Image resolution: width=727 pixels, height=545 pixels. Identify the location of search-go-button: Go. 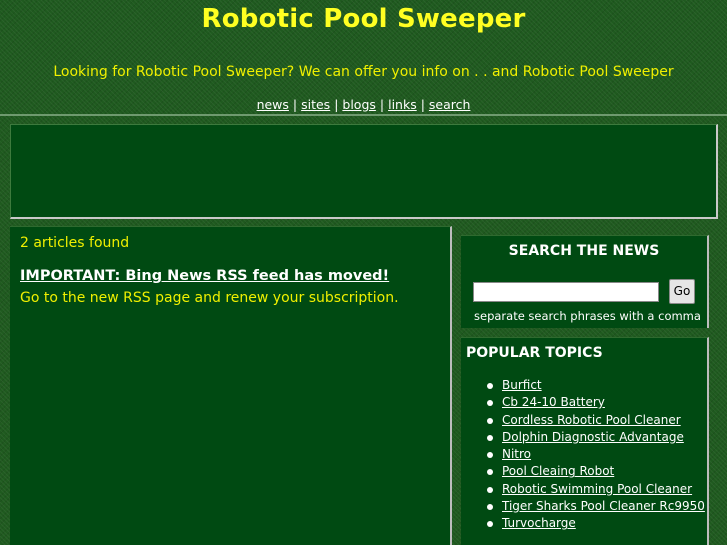
(682, 291).